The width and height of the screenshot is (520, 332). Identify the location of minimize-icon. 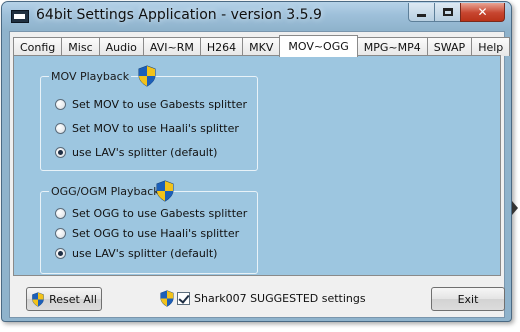
(421, 15).